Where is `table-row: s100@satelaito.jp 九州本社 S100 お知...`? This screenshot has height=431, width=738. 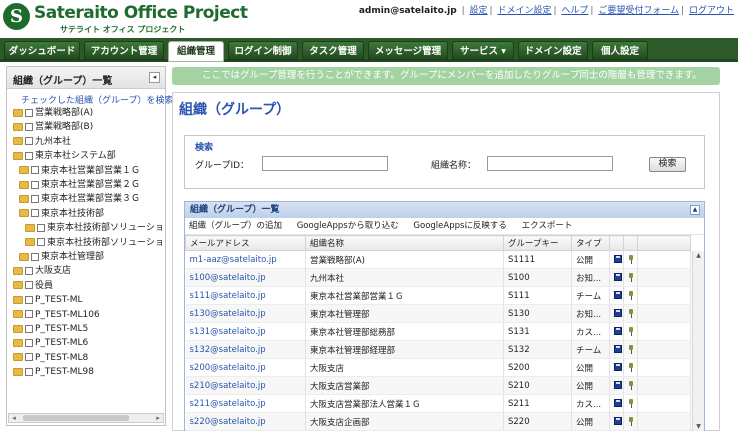
table-row: s100@satelaito.jp 九州本社 S100 お知... is located at coordinates (438, 277).